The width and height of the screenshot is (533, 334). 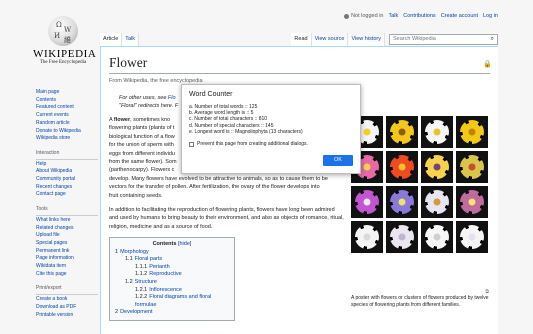 What do you see at coordinates (67, 139) in the screenshot?
I see `sidebar-item-wikipedia-store: Wikipedia store` at bounding box center [67, 139].